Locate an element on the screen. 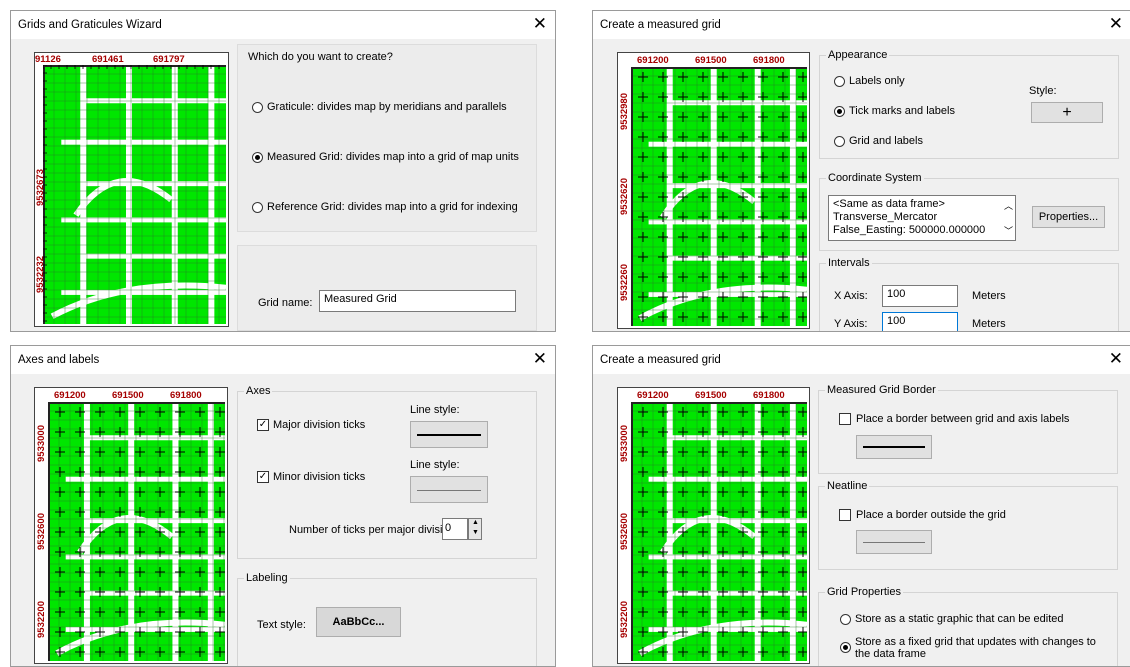 The image size is (1130, 667). major-line-style-button is located at coordinates (449, 434).